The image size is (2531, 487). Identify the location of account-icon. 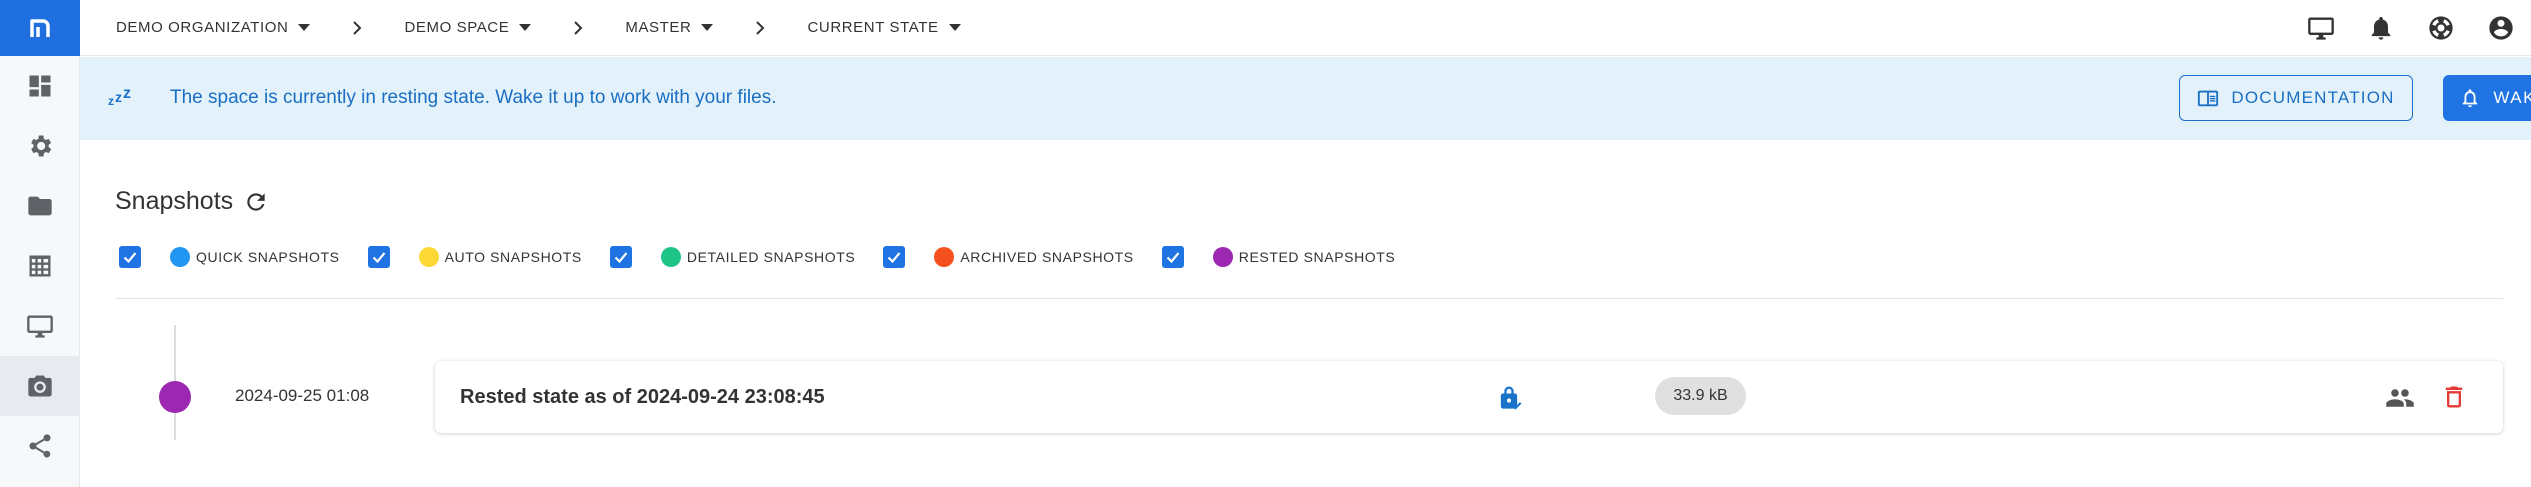
(2501, 28).